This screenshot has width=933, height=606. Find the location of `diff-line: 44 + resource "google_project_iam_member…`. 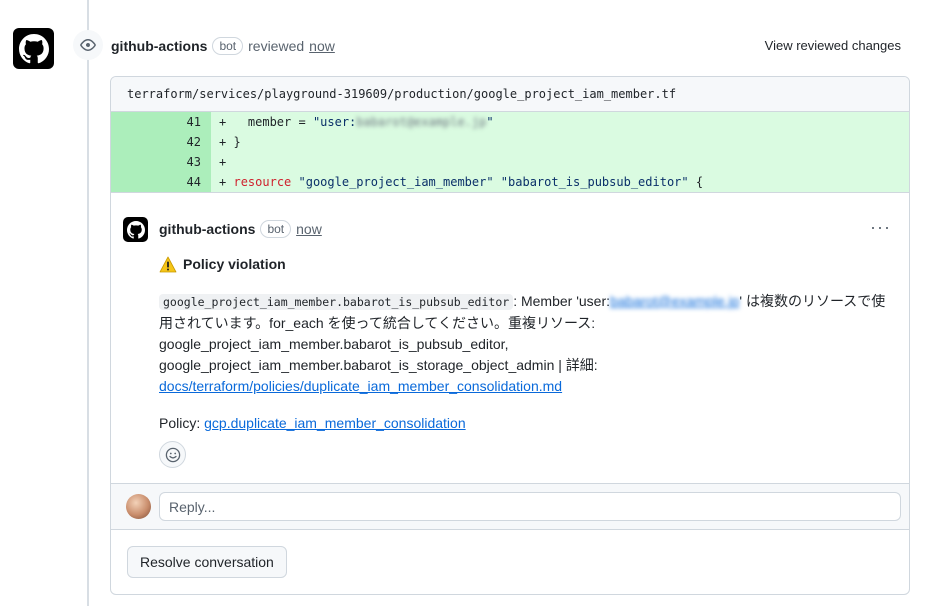

diff-line: 44 + resource "google_project_iam_member… is located at coordinates (510, 182).